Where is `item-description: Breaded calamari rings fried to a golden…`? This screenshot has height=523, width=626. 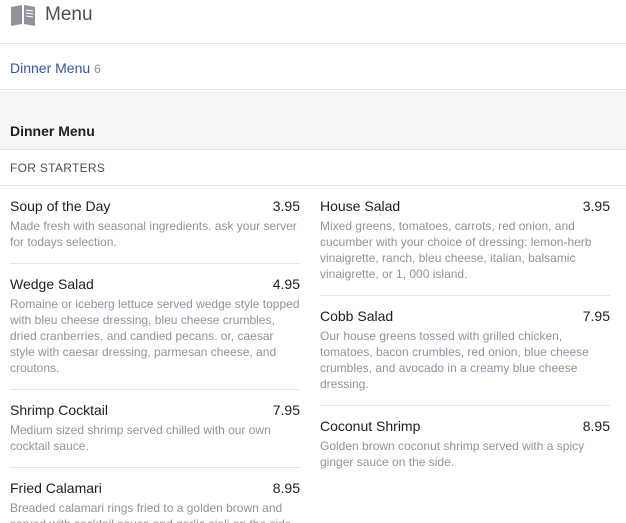
item-description: Breaded calamari rings fried to a golden… is located at coordinates (152, 512).